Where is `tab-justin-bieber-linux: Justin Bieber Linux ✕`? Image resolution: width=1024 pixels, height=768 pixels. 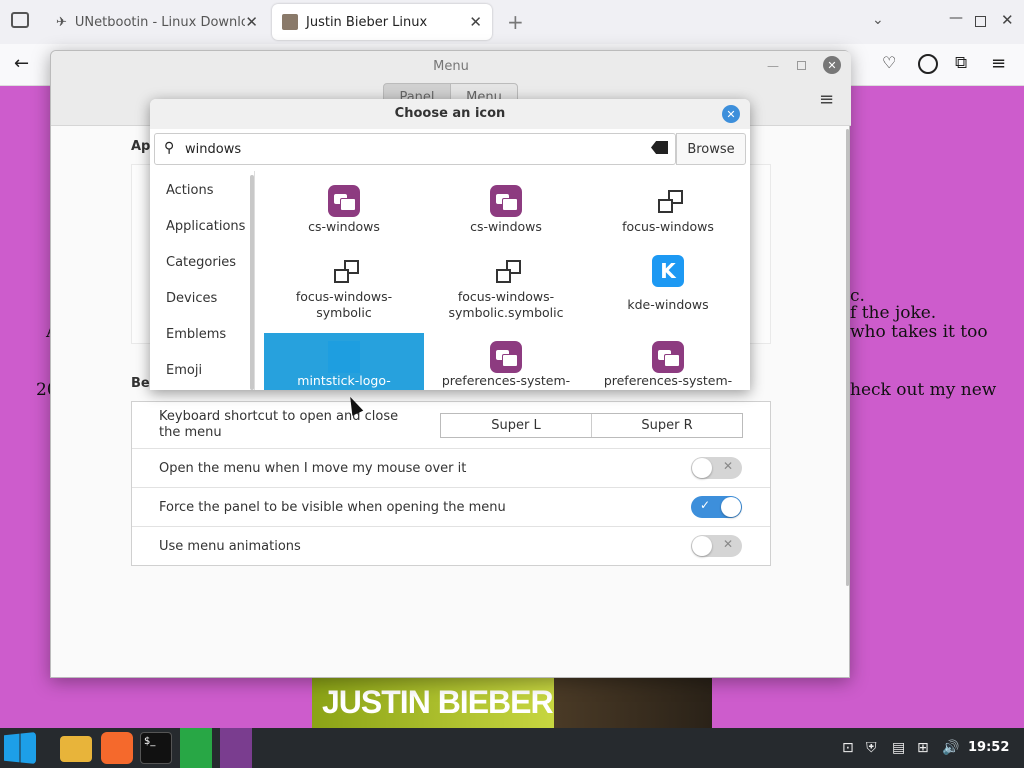
tab-justin-bieber-linux: Justin Bieber Linux ✕ is located at coordinates (382, 22).